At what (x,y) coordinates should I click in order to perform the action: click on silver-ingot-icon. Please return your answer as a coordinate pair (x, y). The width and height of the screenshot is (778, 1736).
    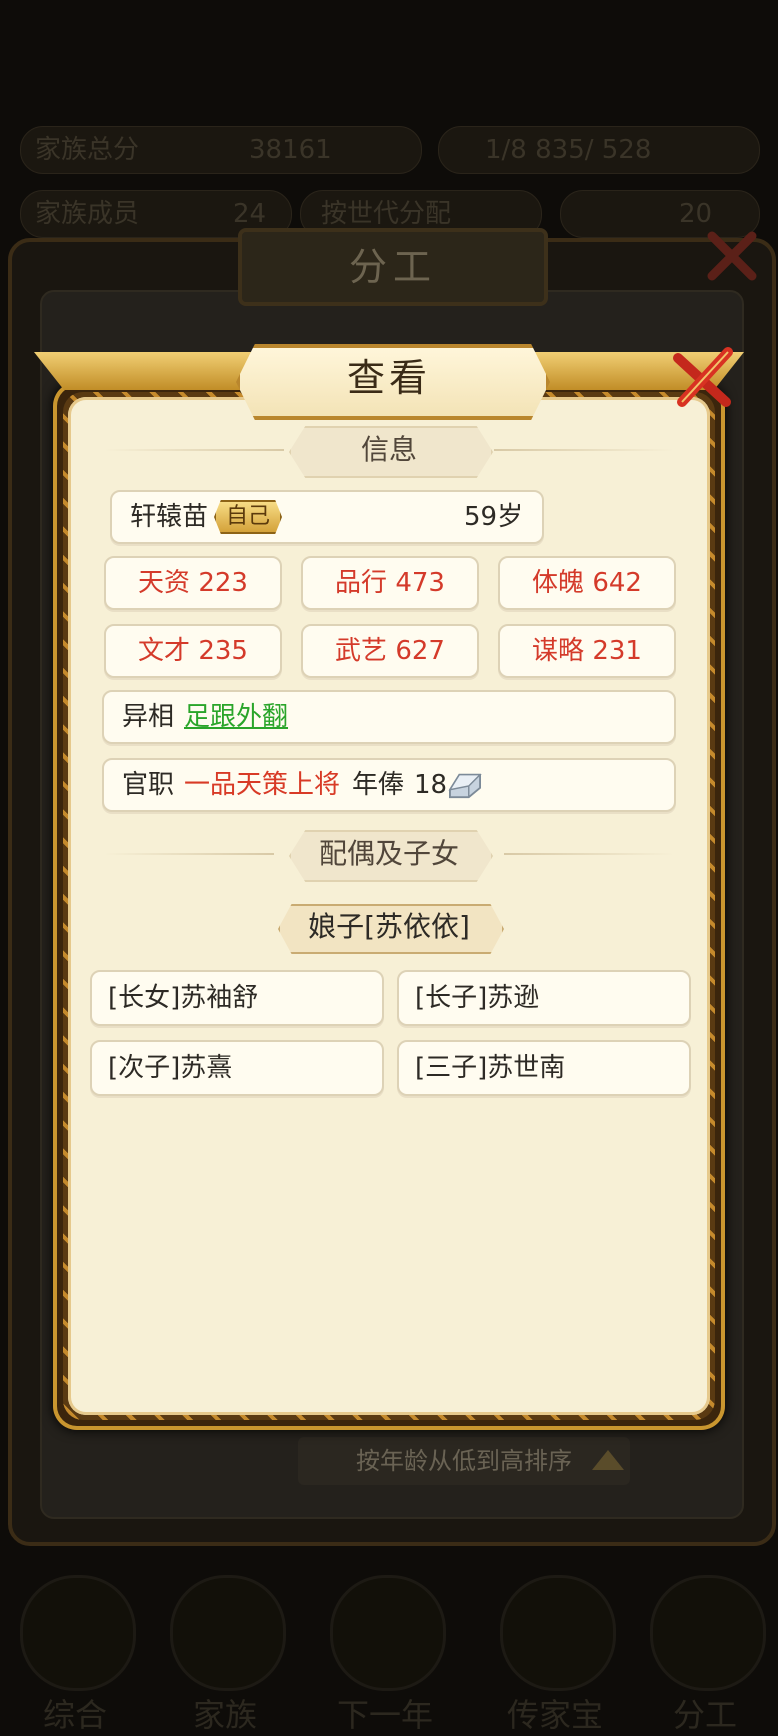
    Looking at the image, I should click on (465, 786).